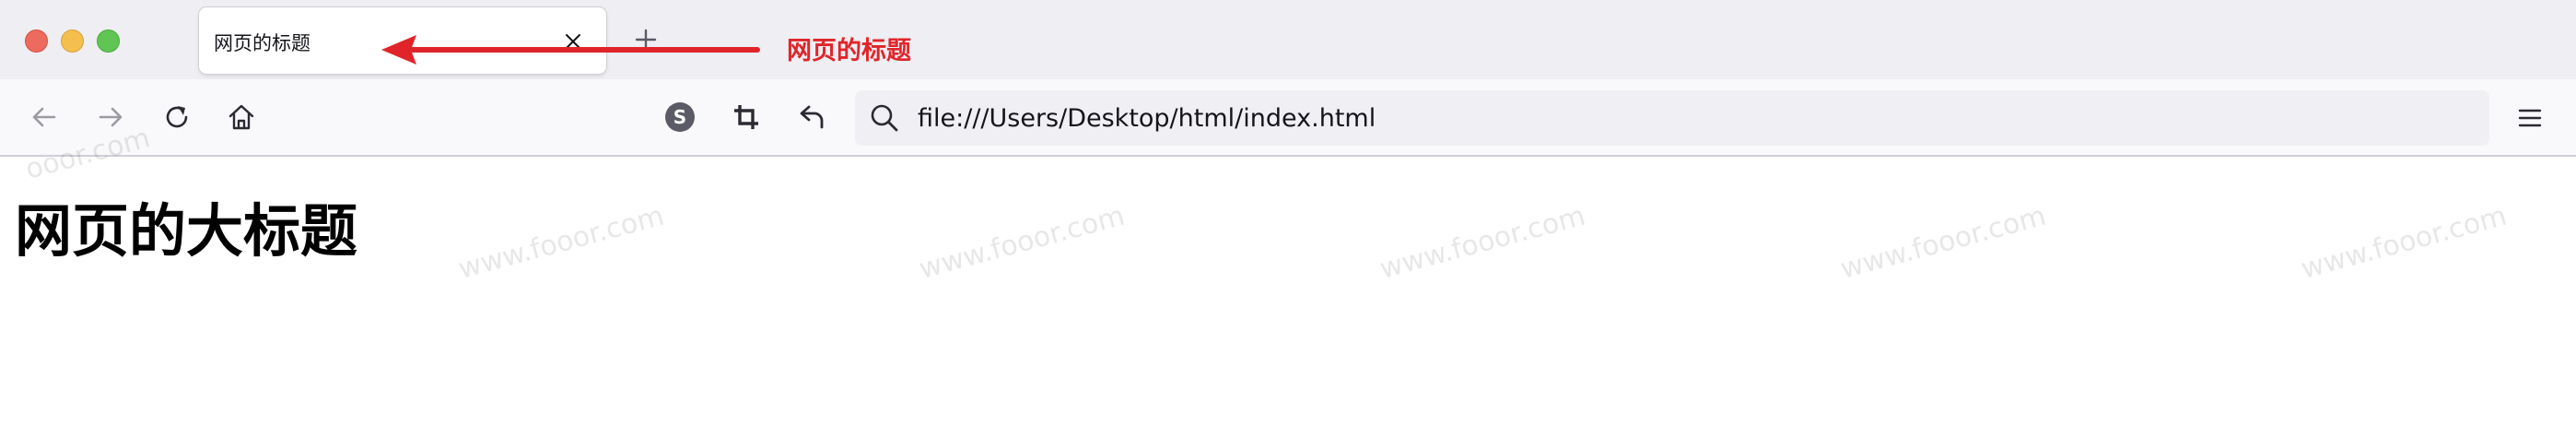 Image resolution: width=2576 pixels, height=437 pixels. I want to click on window-maximize-button, so click(108, 41).